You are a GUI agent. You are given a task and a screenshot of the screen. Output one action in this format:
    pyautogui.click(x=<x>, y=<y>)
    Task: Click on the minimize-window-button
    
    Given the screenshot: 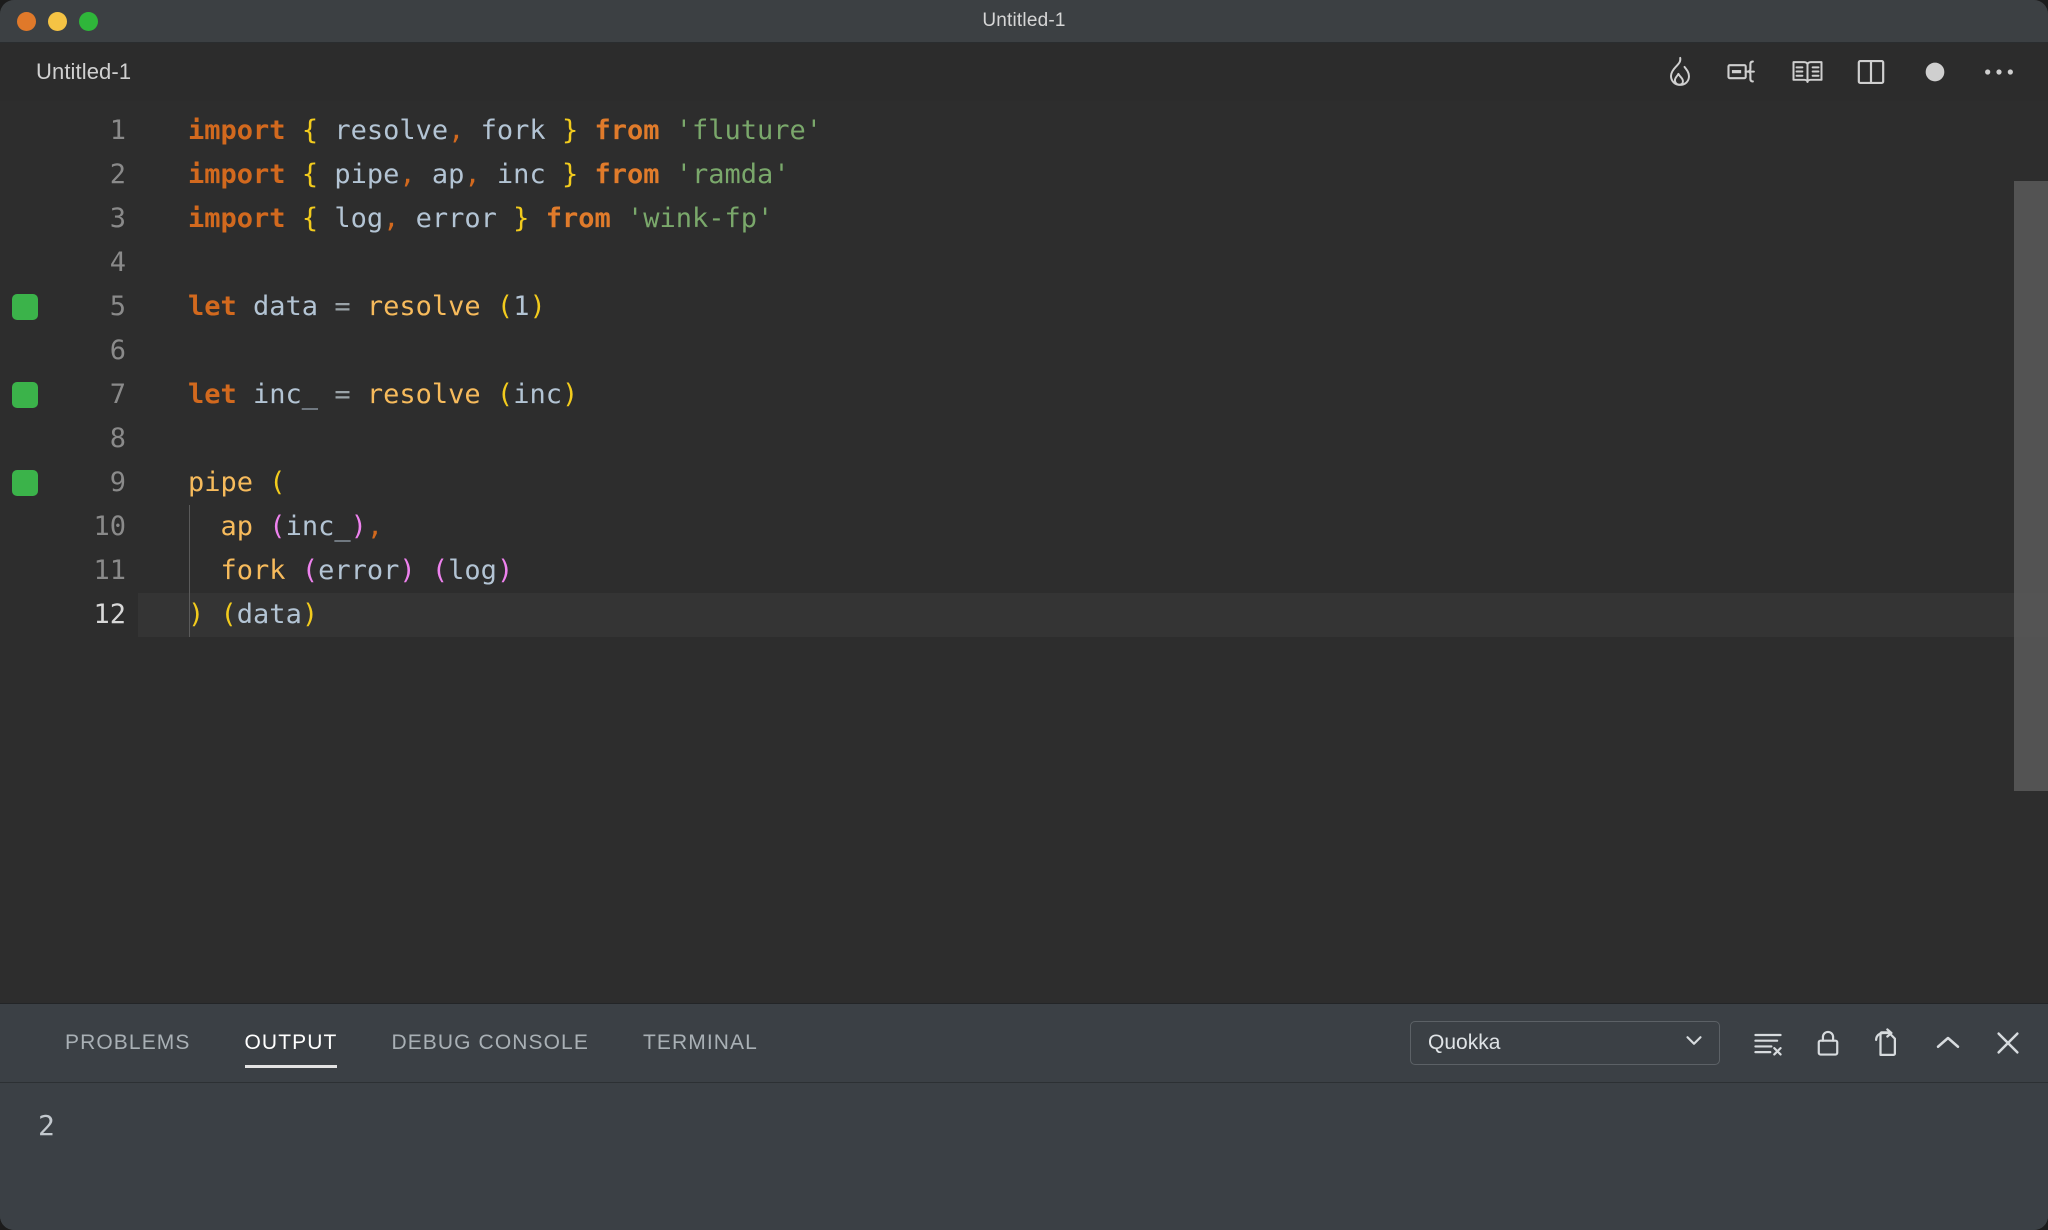 What is the action you would take?
    pyautogui.click(x=57, y=21)
    